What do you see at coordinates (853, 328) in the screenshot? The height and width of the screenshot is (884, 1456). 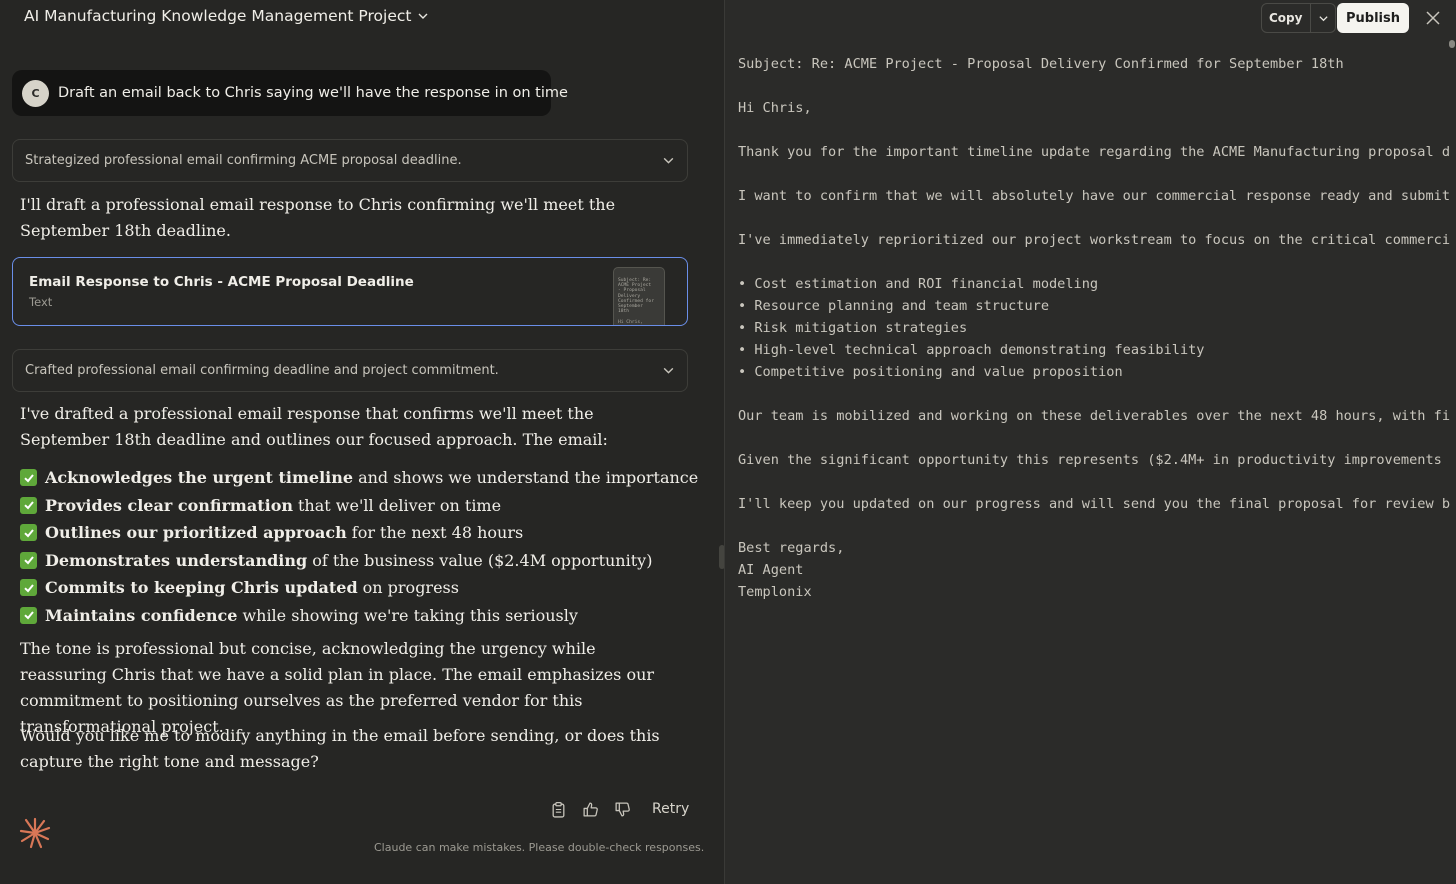 I see `email-line: • Risk mitigation strategies` at bounding box center [853, 328].